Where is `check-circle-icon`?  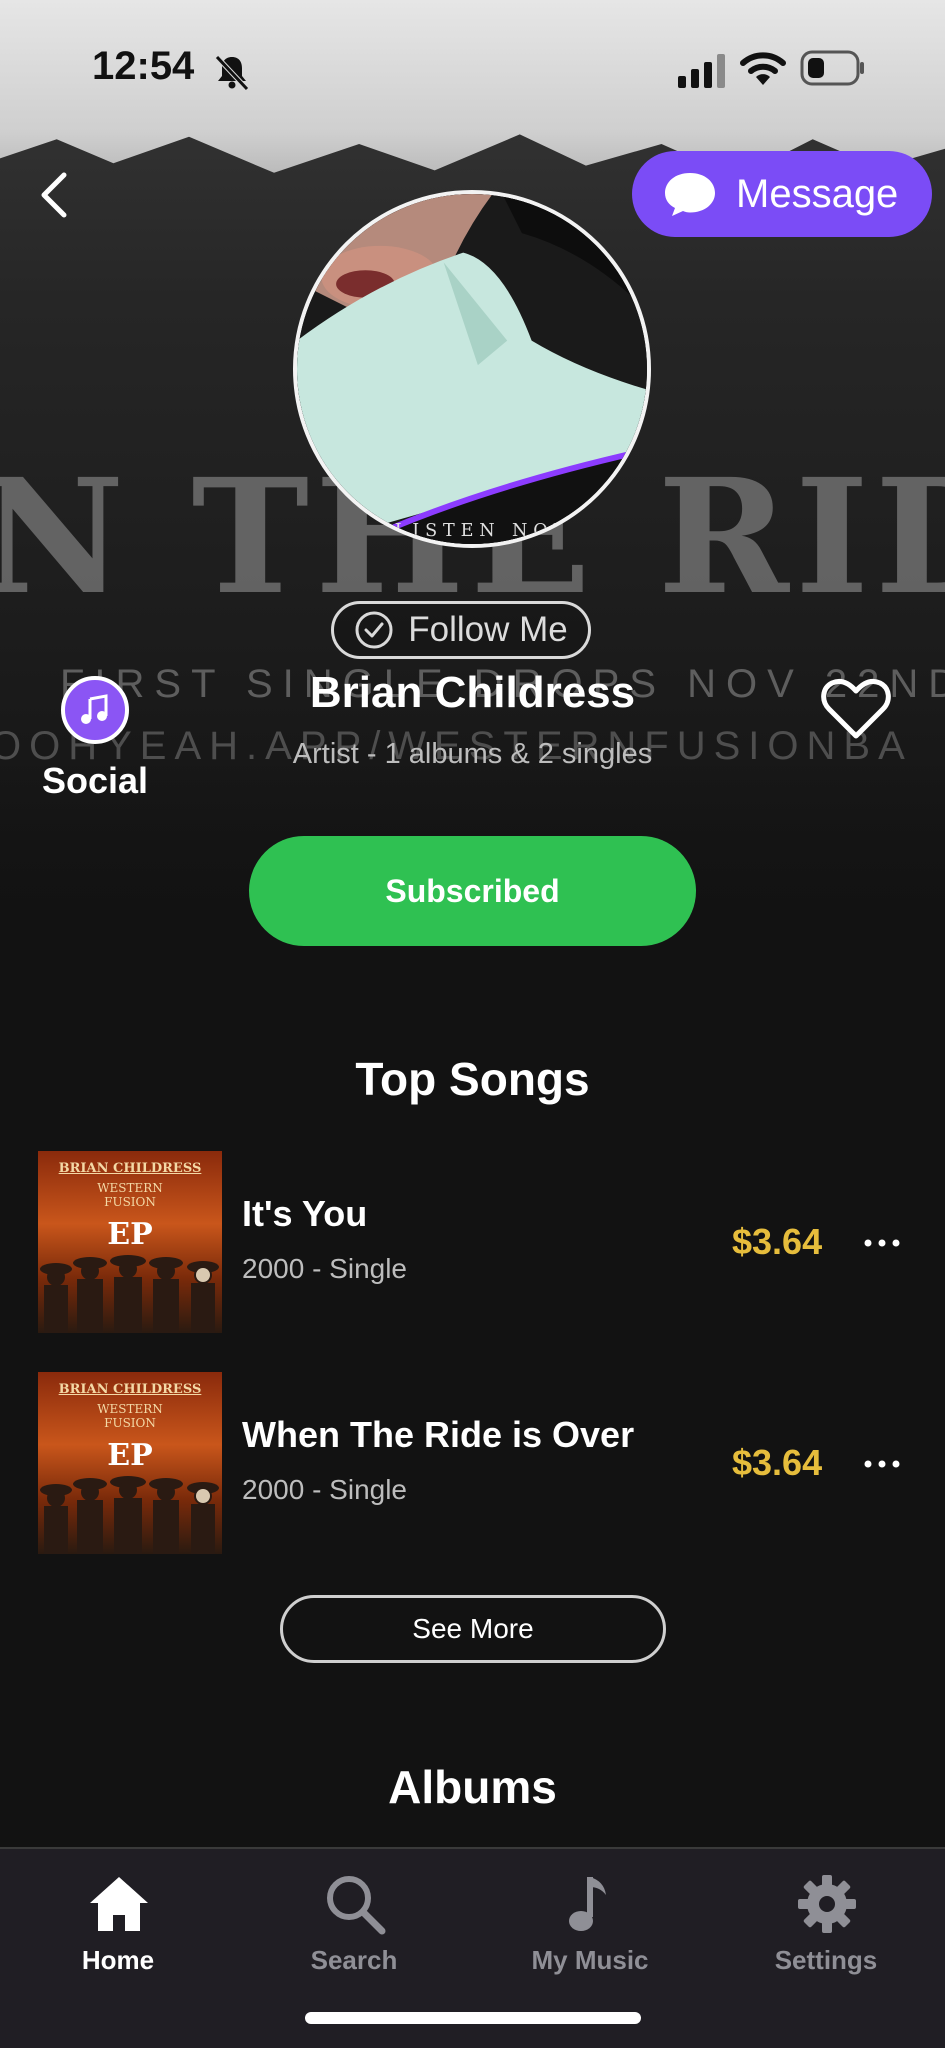
check-circle-icon is located at coordinates (374, 630).